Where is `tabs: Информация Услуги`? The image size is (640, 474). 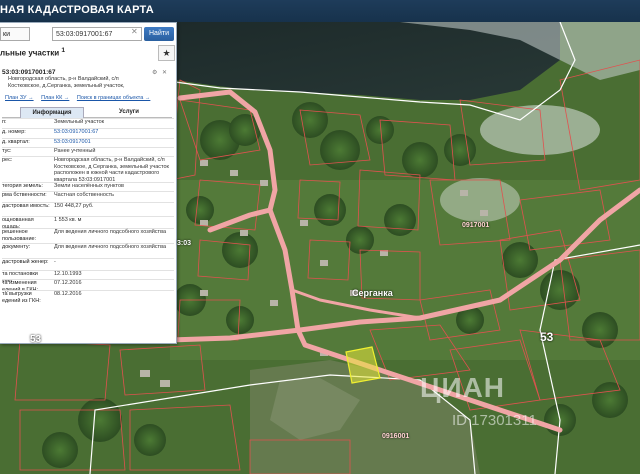
tabs: Информация Услуги is located at coordinates (87, 112).